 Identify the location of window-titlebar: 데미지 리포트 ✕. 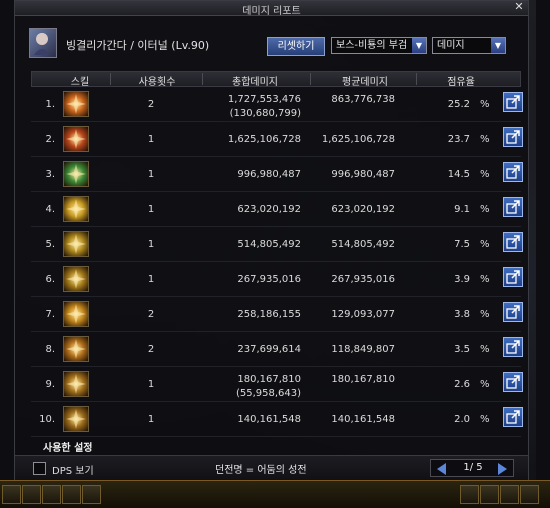
(271, 9).